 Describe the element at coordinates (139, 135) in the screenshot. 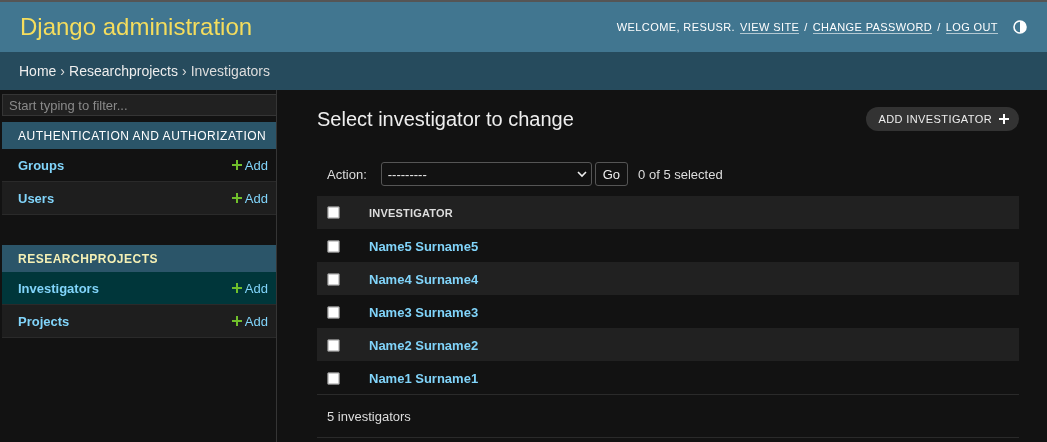

I see `app-caption: AUTHENTICATION AND AUTHORIZATION` at that location.